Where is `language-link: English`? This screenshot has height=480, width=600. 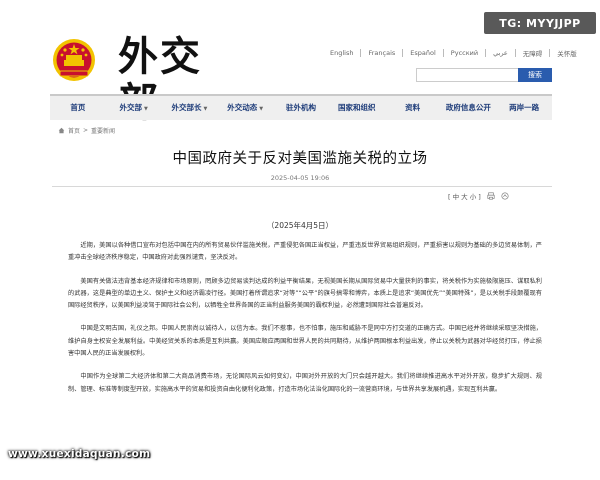
language-link: English is located at coordinates (341, 53).